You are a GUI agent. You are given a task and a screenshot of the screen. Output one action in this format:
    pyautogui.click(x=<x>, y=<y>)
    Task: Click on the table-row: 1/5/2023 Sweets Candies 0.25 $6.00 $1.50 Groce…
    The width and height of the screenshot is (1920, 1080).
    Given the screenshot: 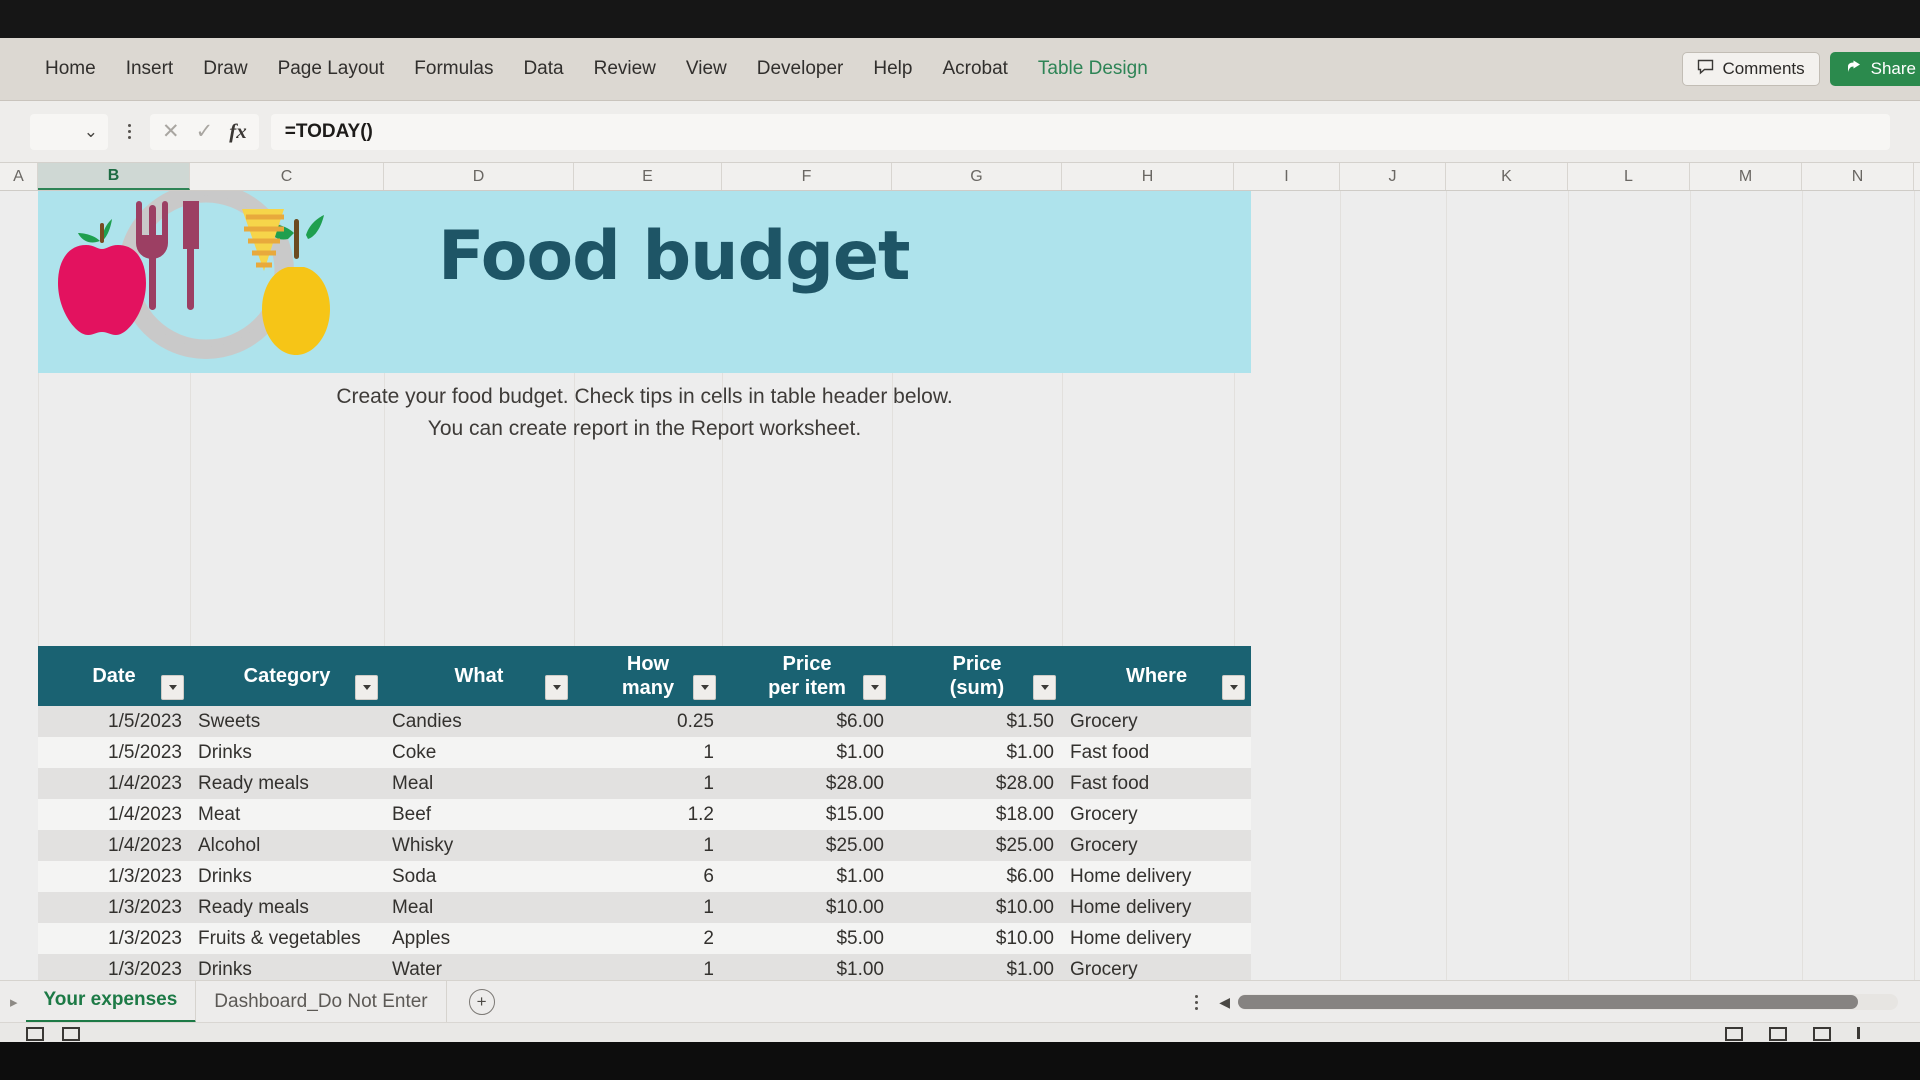 What is the action you would take?
    pyautogui.click(x=644, y=721)
    